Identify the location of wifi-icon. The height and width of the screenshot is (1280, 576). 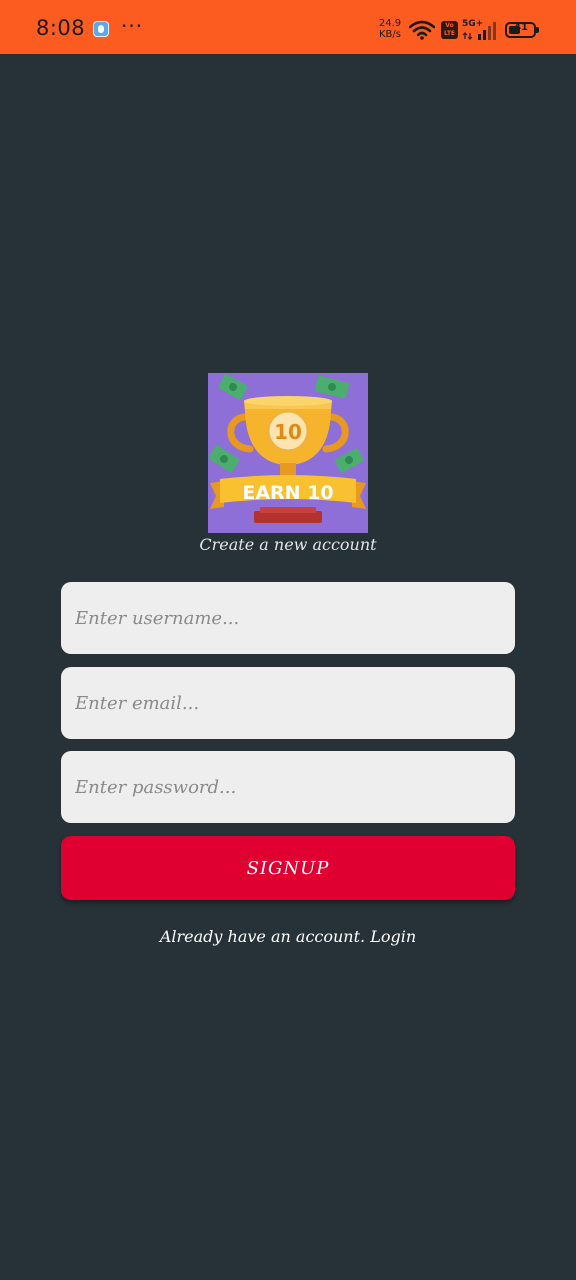
(422, 30).